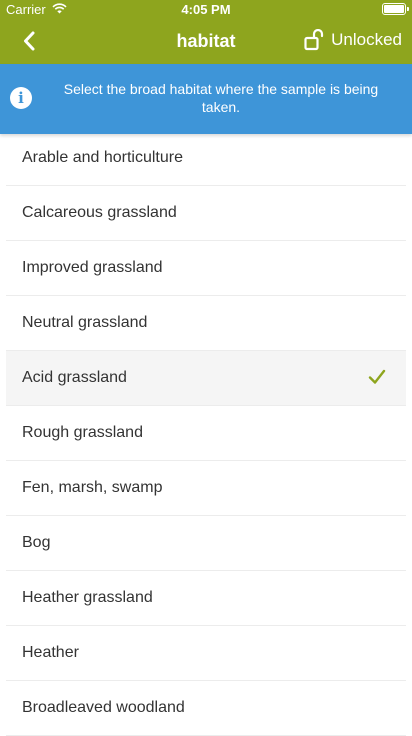 Image resolution: width=412 pixels, height=736 pixels. I want to click on habitat-option-label: Heather, so click(50, 652).